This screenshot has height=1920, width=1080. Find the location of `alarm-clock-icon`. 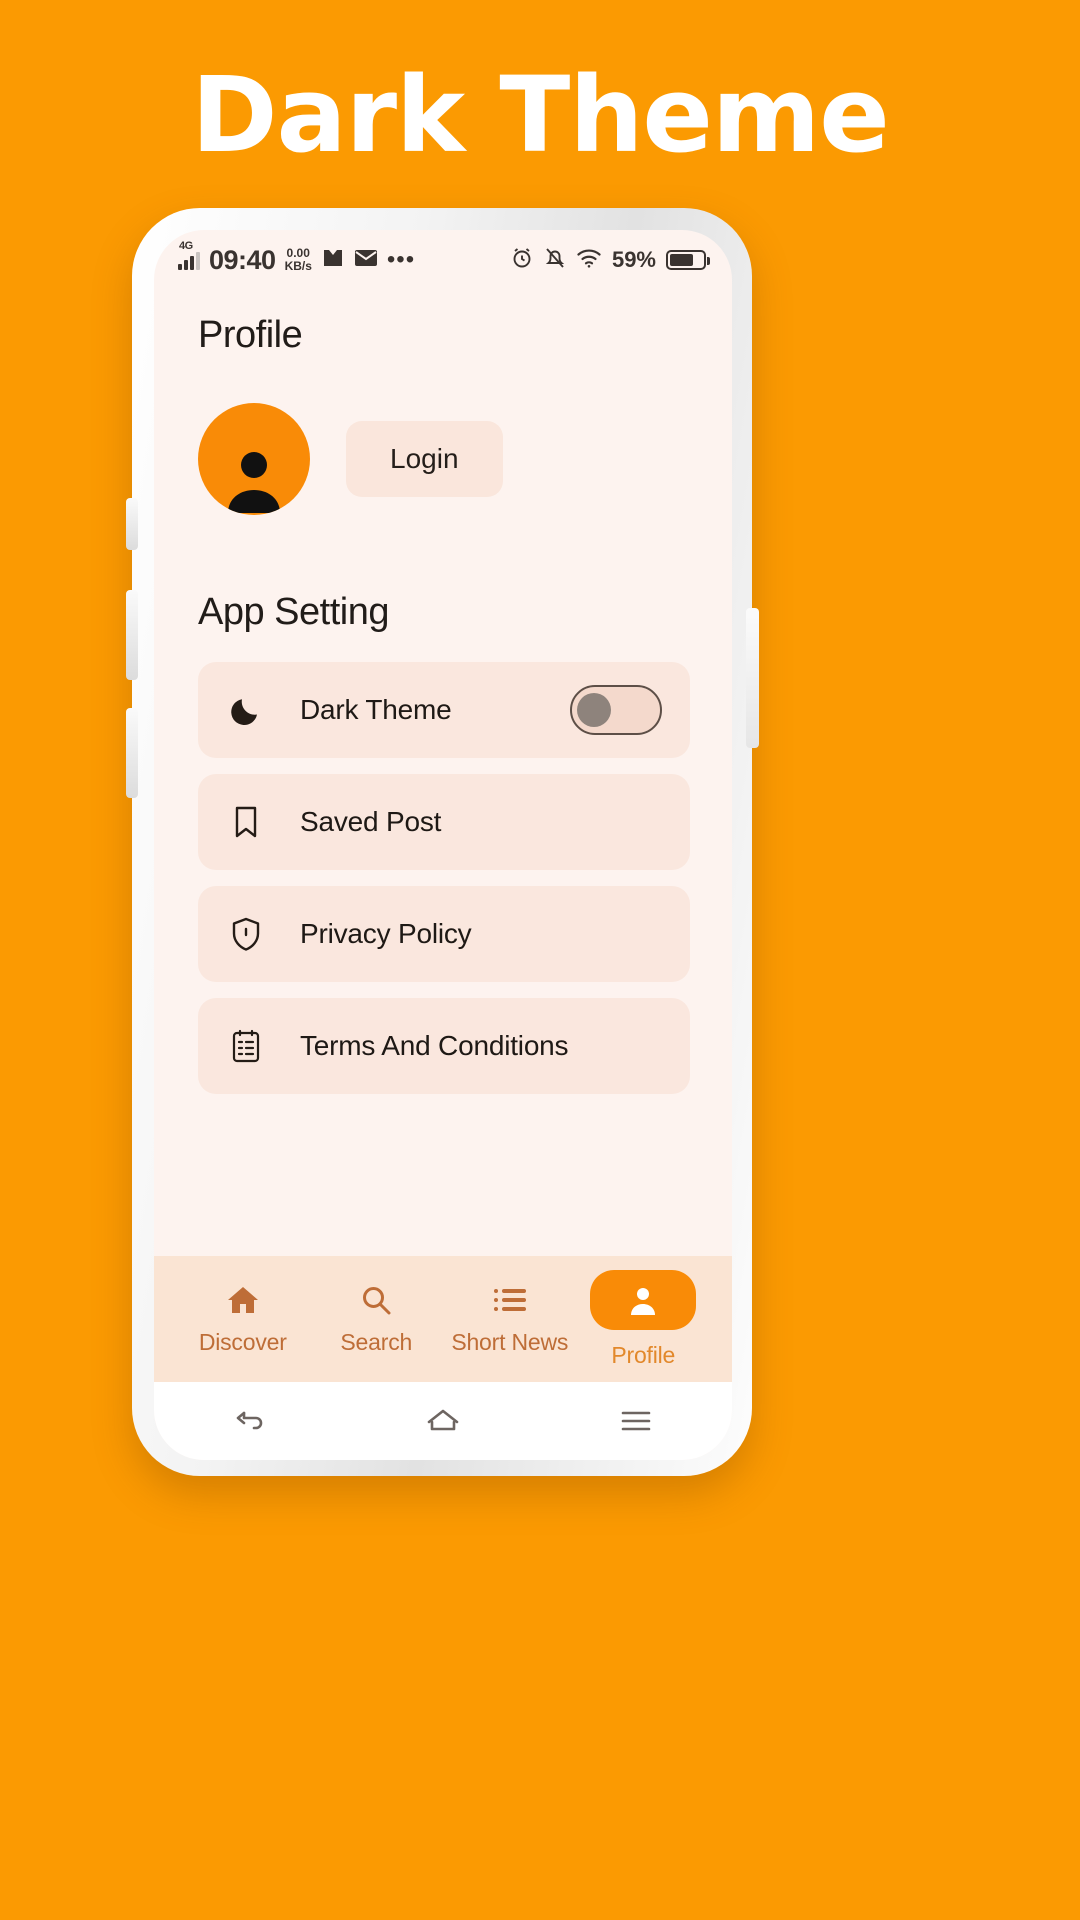

alarm-clock-icon is located at coordinates (522, 260).